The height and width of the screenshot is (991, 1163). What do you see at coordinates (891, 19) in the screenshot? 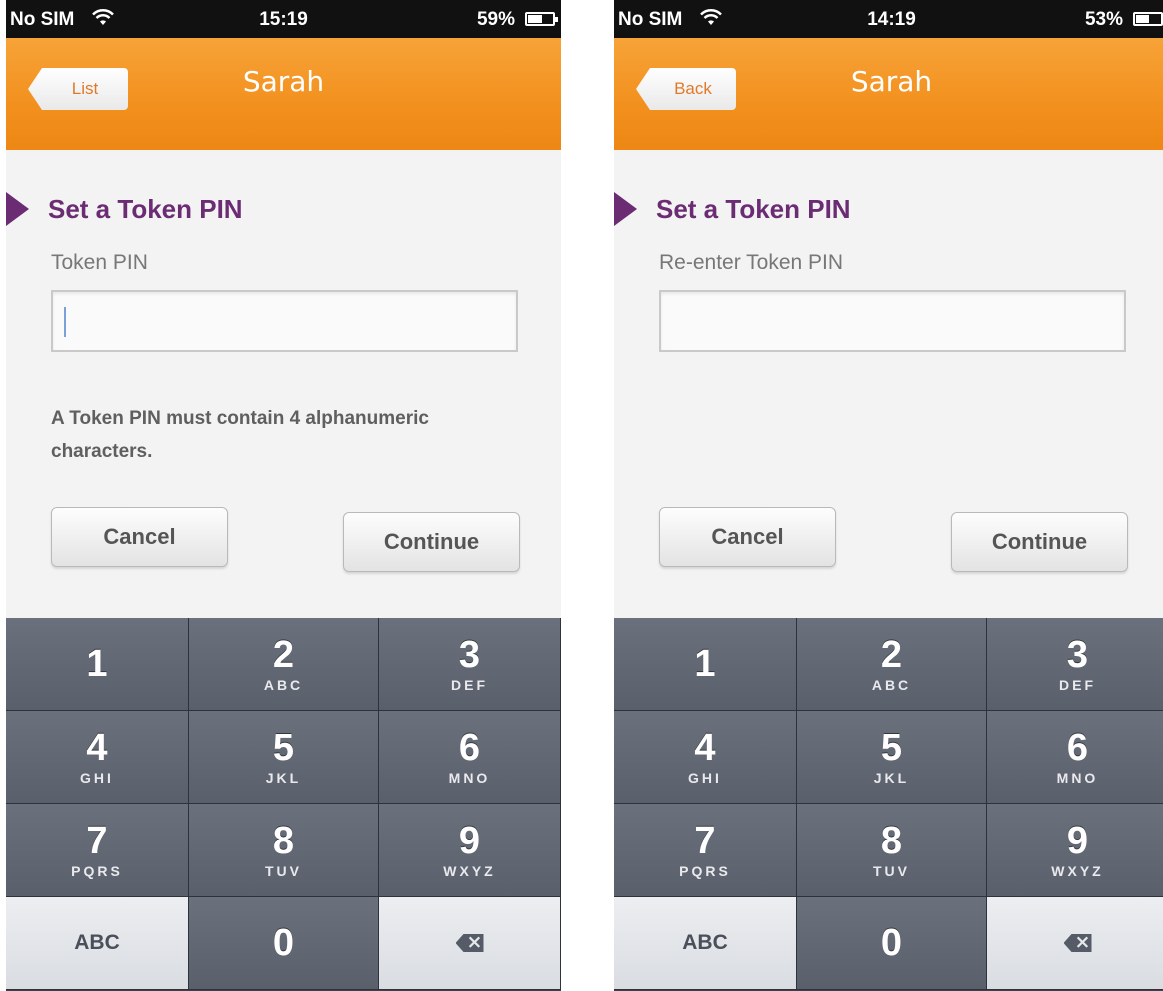
I see `clock: 14:19` at bounding box center [891, 19].